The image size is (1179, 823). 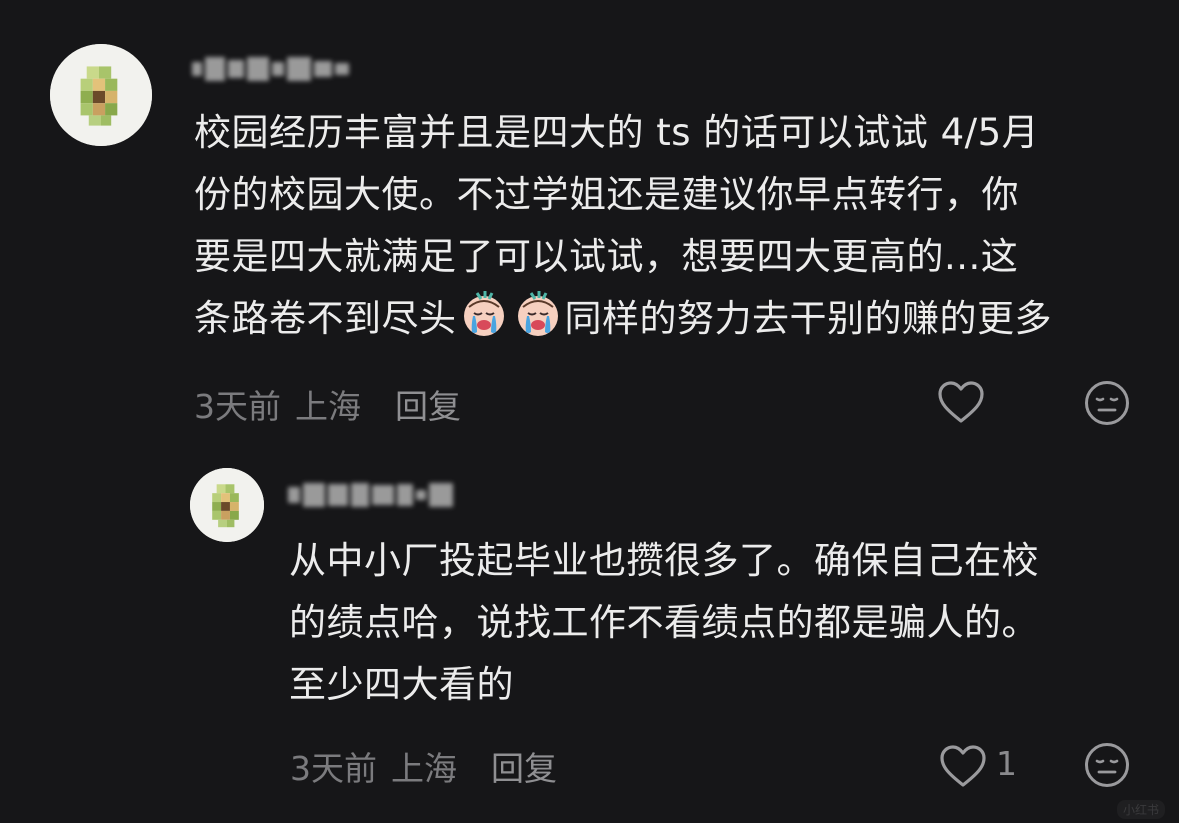 What do you see at coordinates (370, 495) in the screenshot?
I see `reply-username-blurred` at bounding box center [370, 495].